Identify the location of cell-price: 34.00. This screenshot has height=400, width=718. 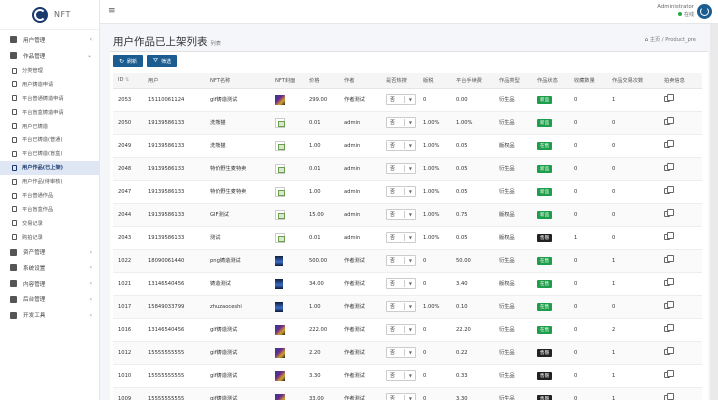
(321, 284).